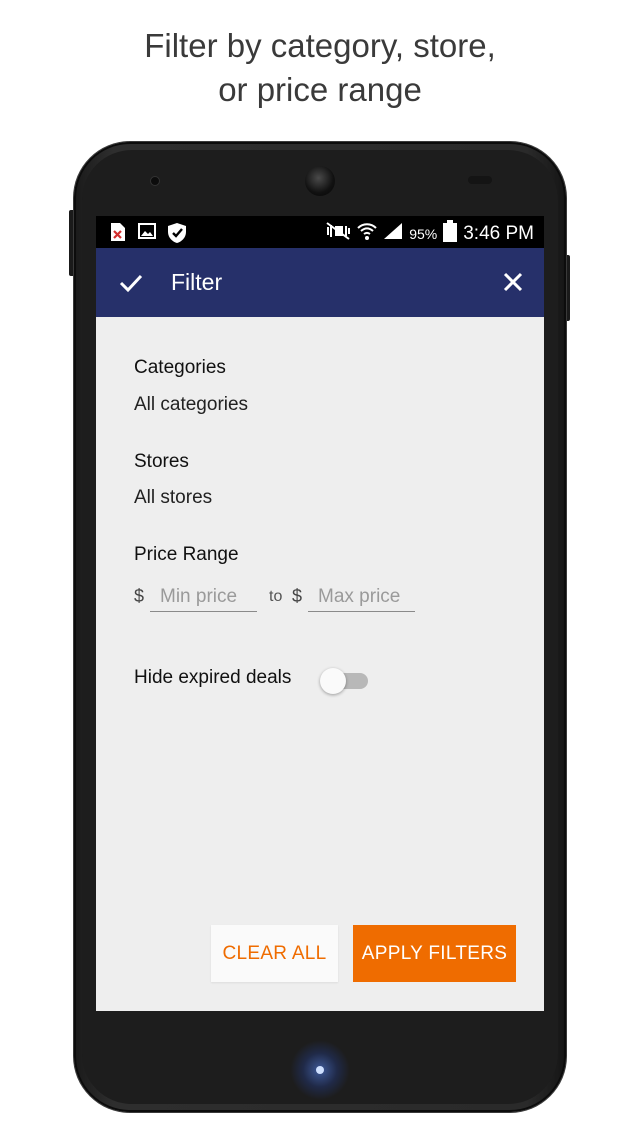 This screenshot has width=640, height=1136. What do you see at coordinates (338, 234) in the screenshot?
I see `mute-icon` at bounding box center [338, 234].